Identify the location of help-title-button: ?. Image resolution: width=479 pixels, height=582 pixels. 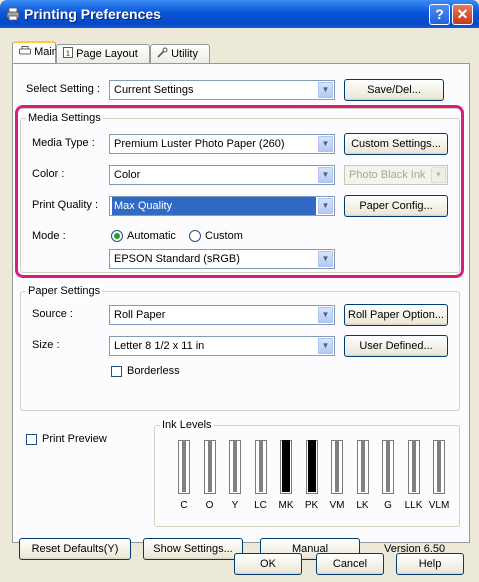
(439, 14).